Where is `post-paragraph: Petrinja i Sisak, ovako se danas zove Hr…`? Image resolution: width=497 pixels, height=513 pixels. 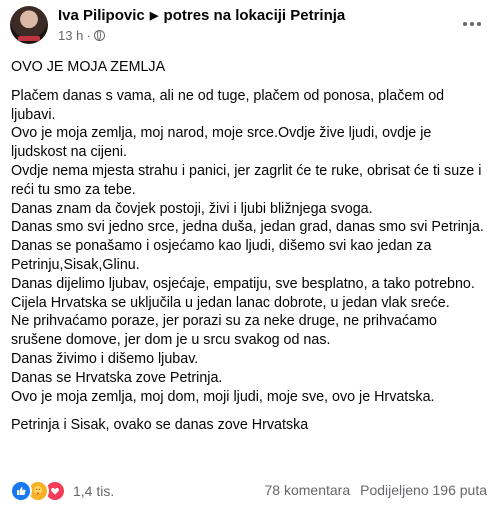
post-paragraph: Petrinja i Sisak, ovako se danas zove Hr… is located at coordinates (160, 425).